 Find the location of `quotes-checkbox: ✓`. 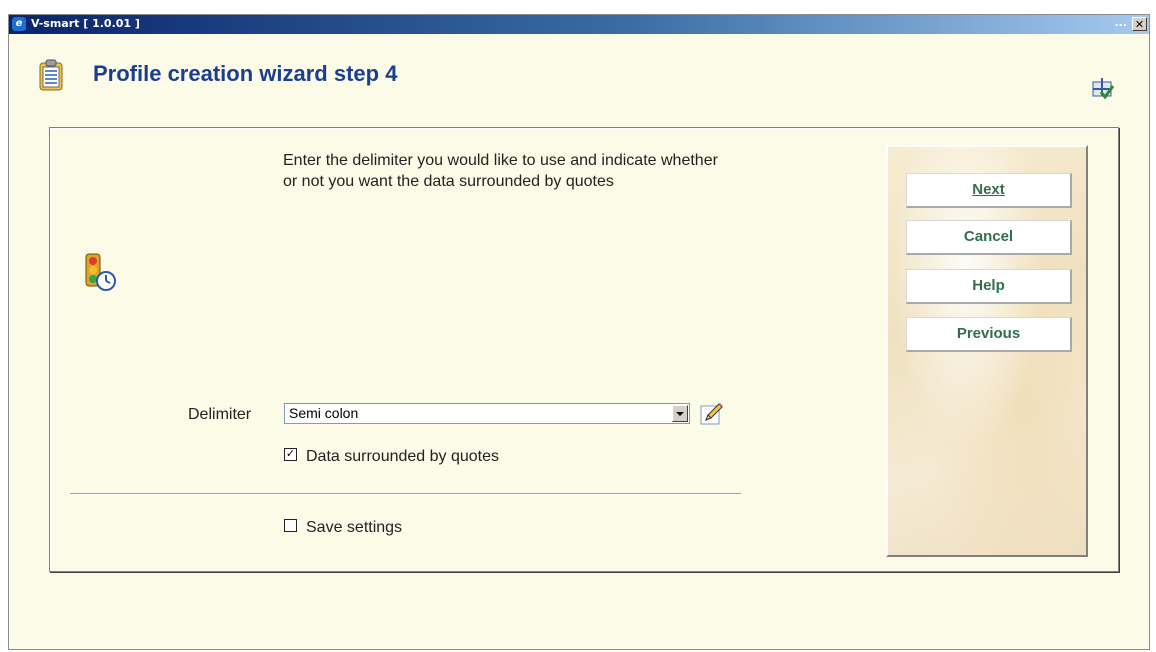

quotes-checkbox: ✓ is located at coordinates (290, 455).